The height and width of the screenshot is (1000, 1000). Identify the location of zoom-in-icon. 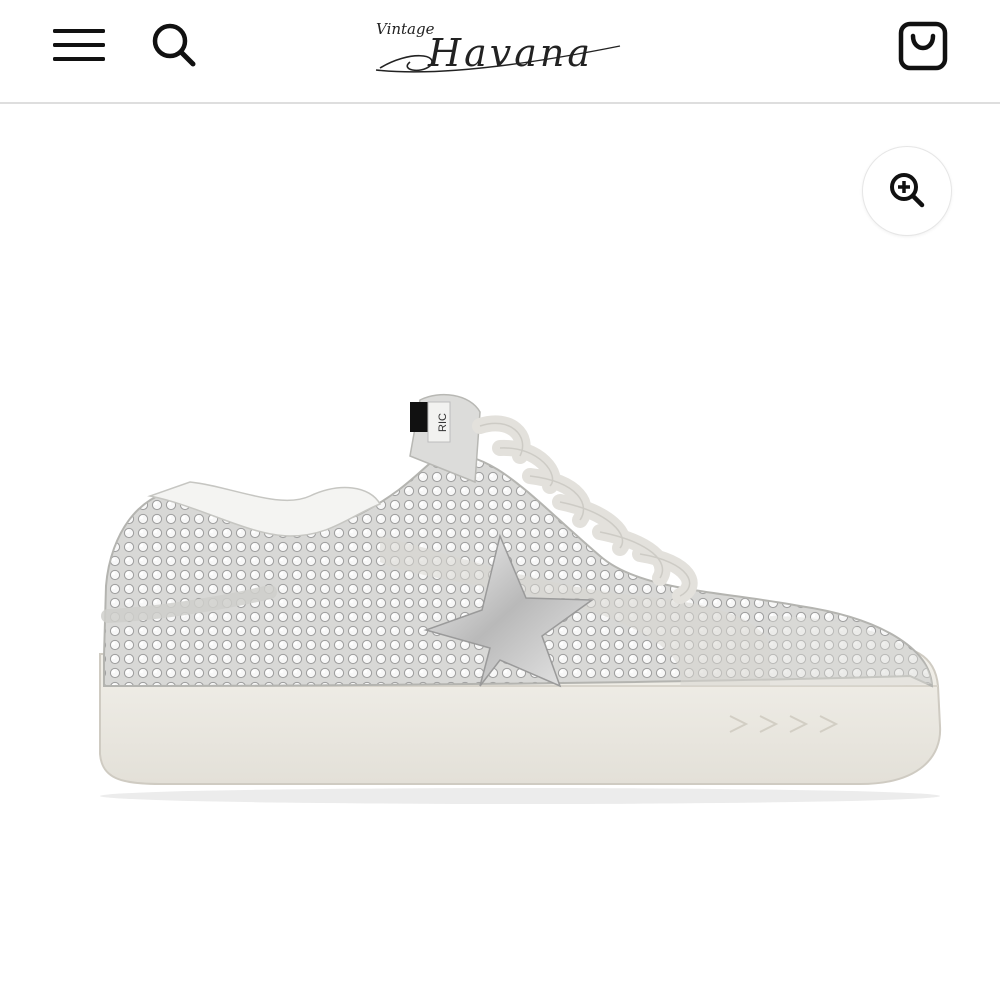
(907, 191).